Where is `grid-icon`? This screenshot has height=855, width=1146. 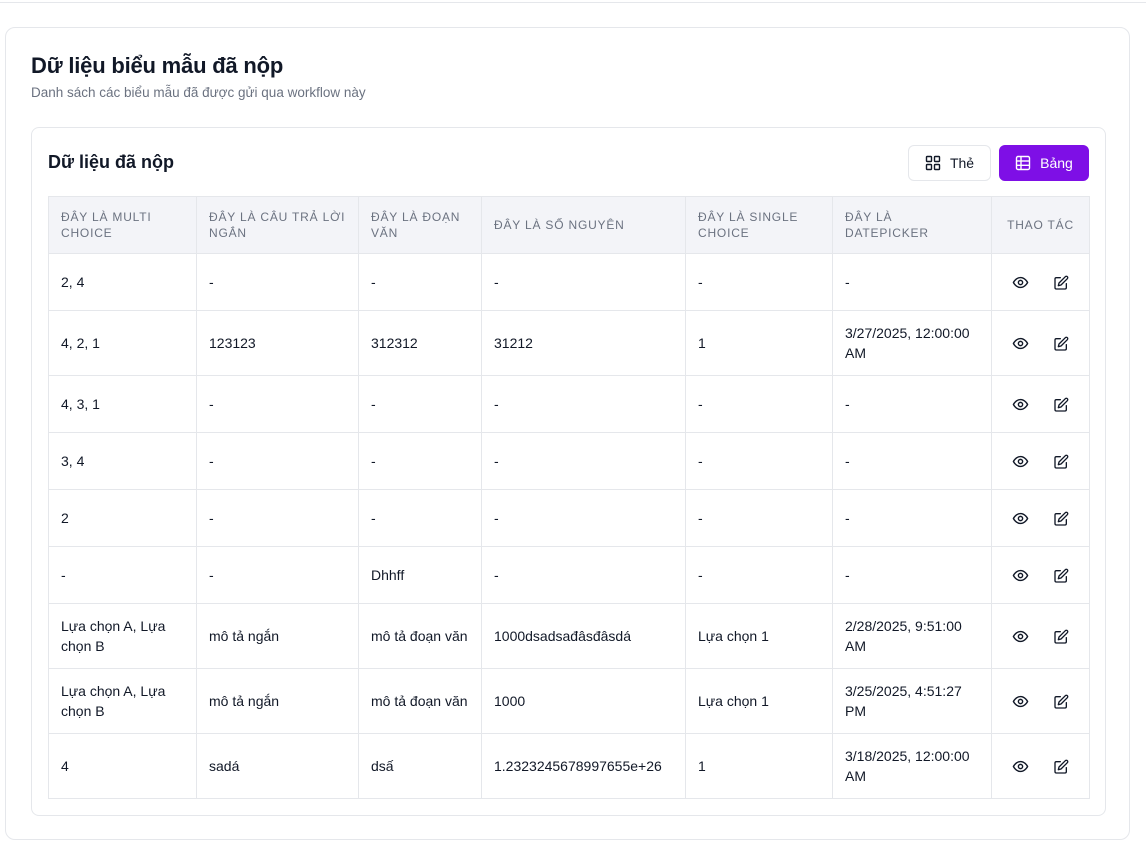 grid-icon is located at coordinates (933, 163).